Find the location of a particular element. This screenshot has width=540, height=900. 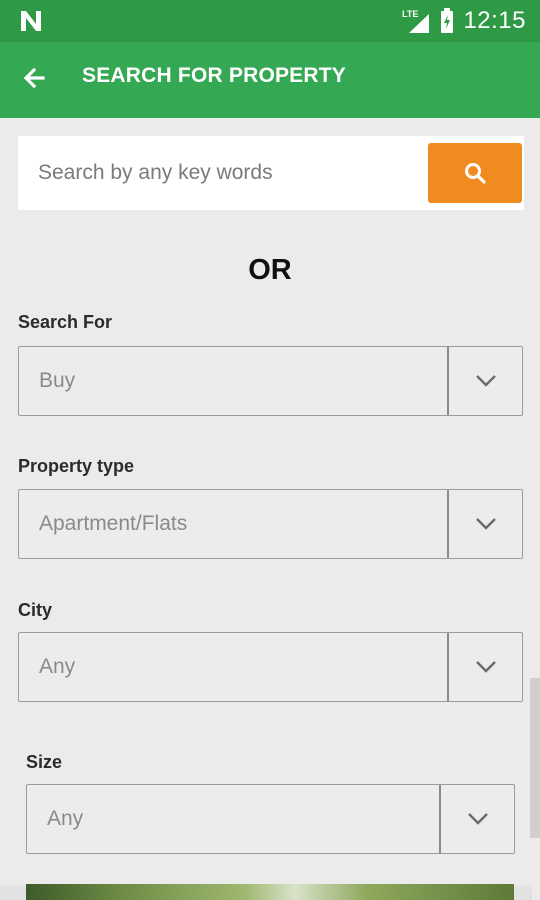

city-select: Any is located at coordinates (270, 667).